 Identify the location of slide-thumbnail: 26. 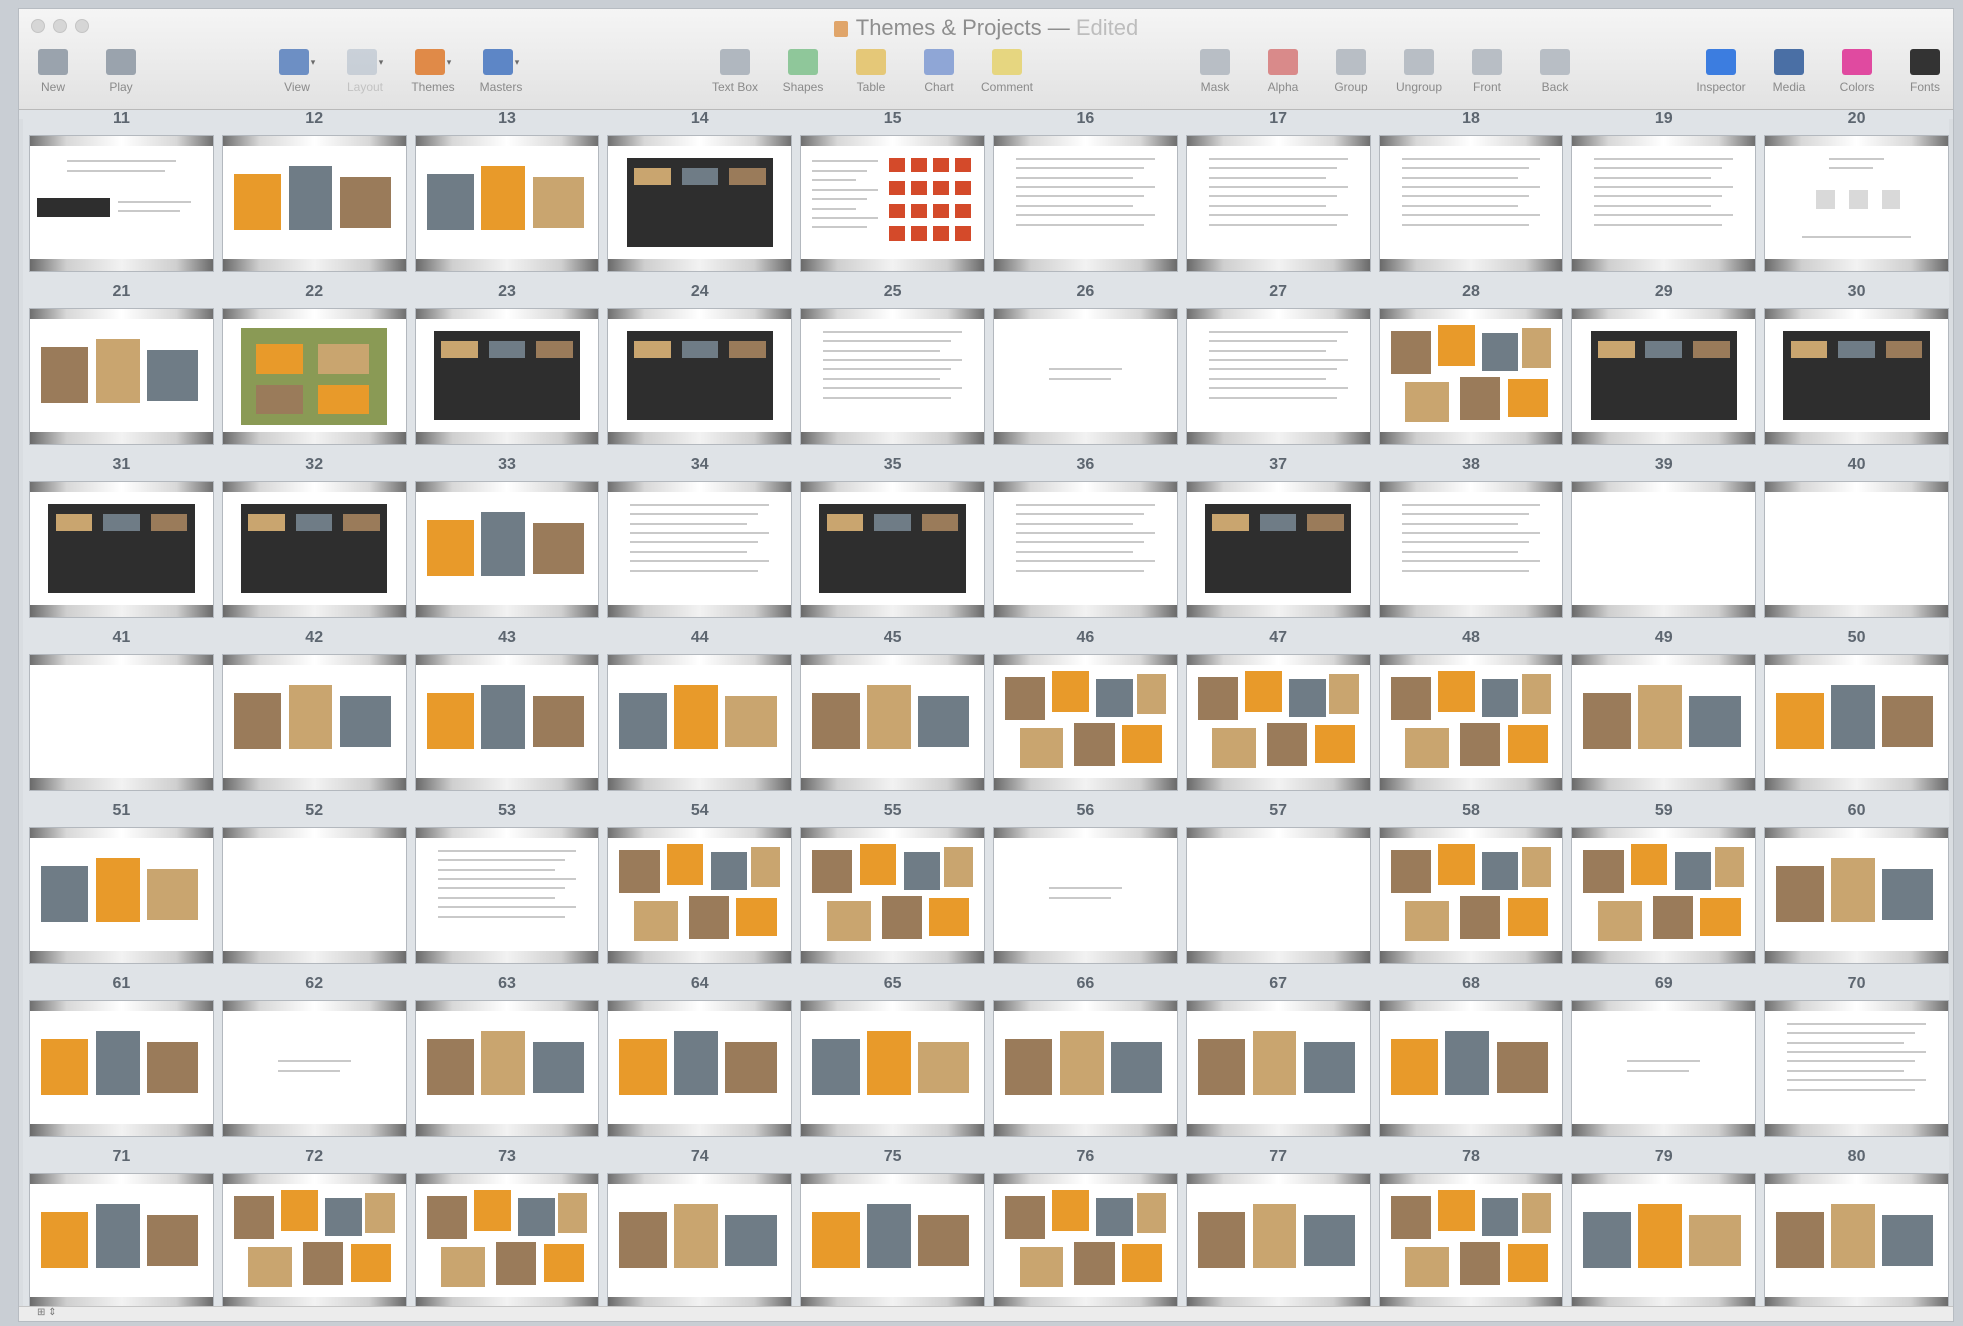
(1085, 369).